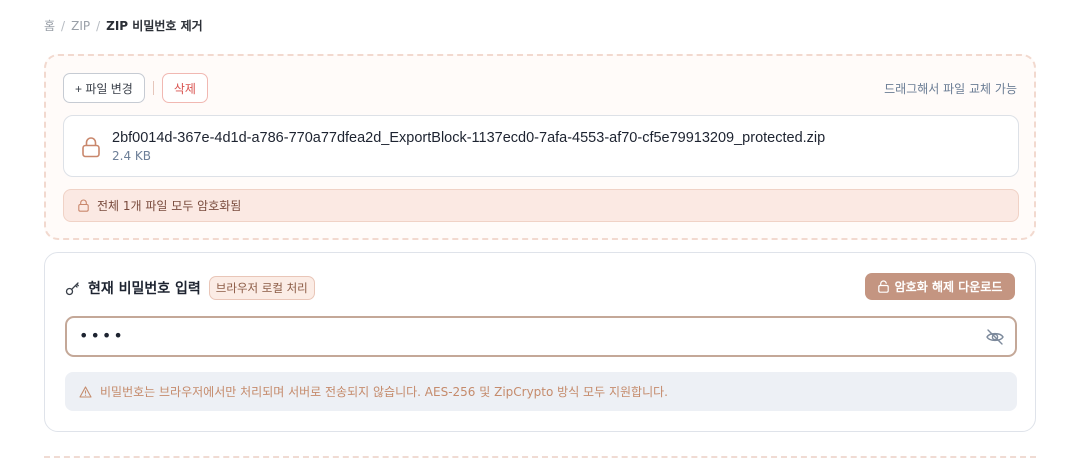 The width and height of the screenshot is (1067, 458). What do you see at coordinates (883, 286) in the screenshot?
I see `unlock-icon` at bounding box center [883, 286].